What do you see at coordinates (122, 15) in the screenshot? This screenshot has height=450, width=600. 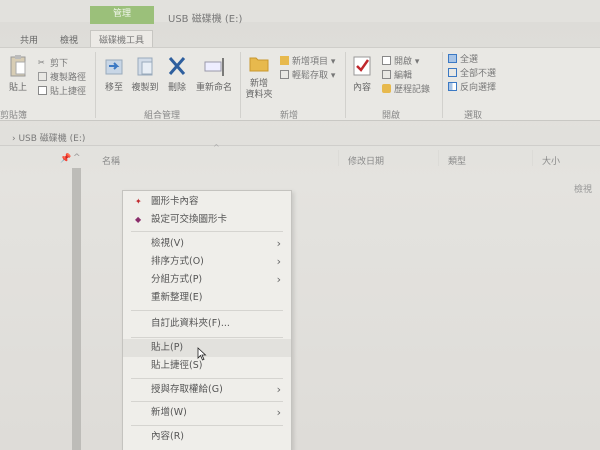 I see `manage-context-tab: 管理` at bounding box center [122, 15].